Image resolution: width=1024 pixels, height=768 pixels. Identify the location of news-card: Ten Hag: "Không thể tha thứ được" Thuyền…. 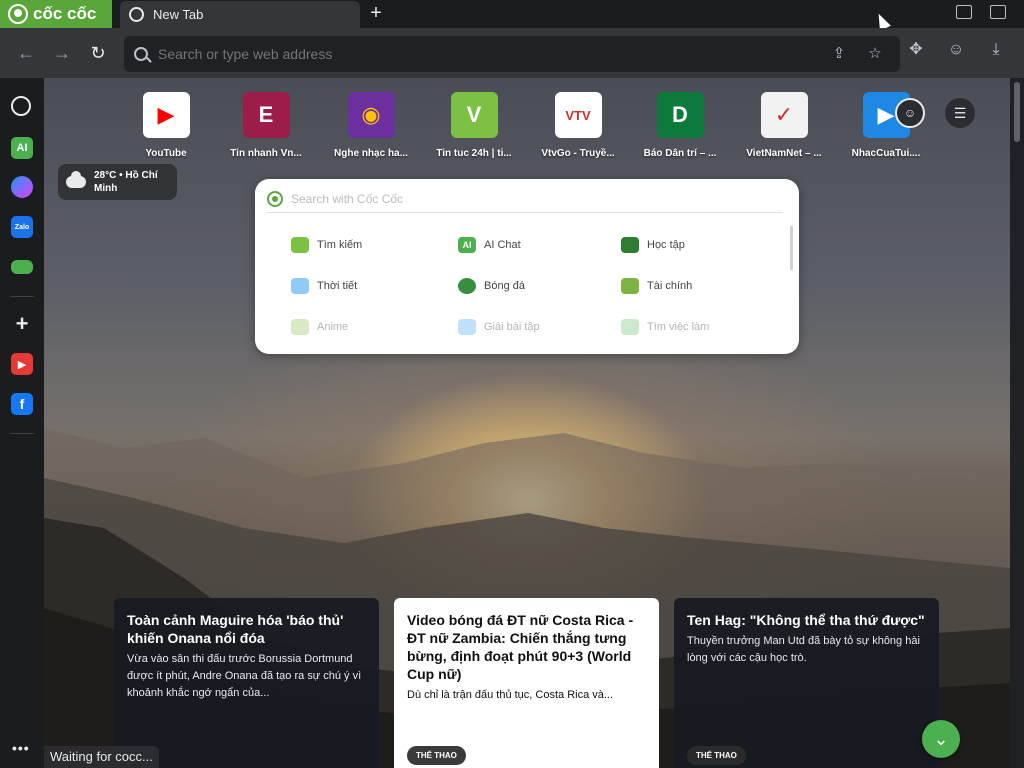
(806, 683).